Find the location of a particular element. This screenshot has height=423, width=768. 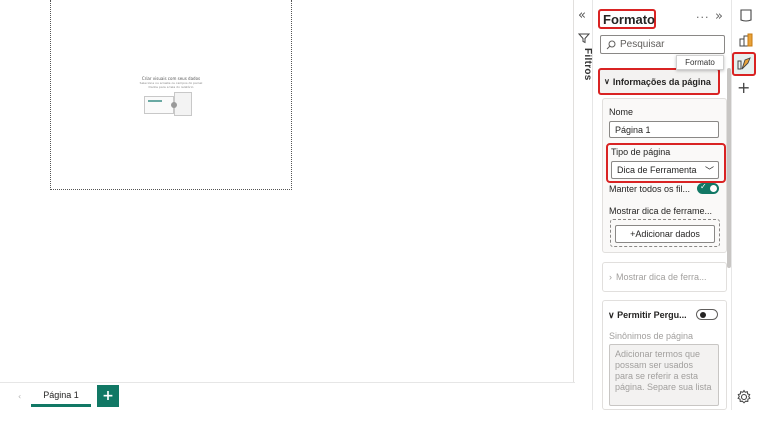

add-page-button: + is located at coordinates (108, 396).